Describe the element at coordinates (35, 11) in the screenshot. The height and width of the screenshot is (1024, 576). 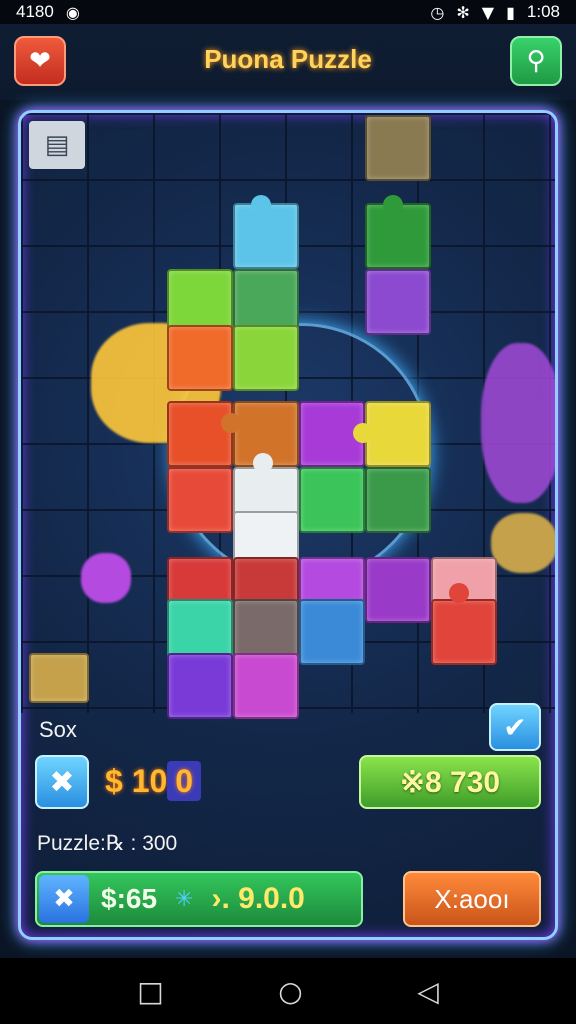
I see `status-left-text: 4180` at that location.